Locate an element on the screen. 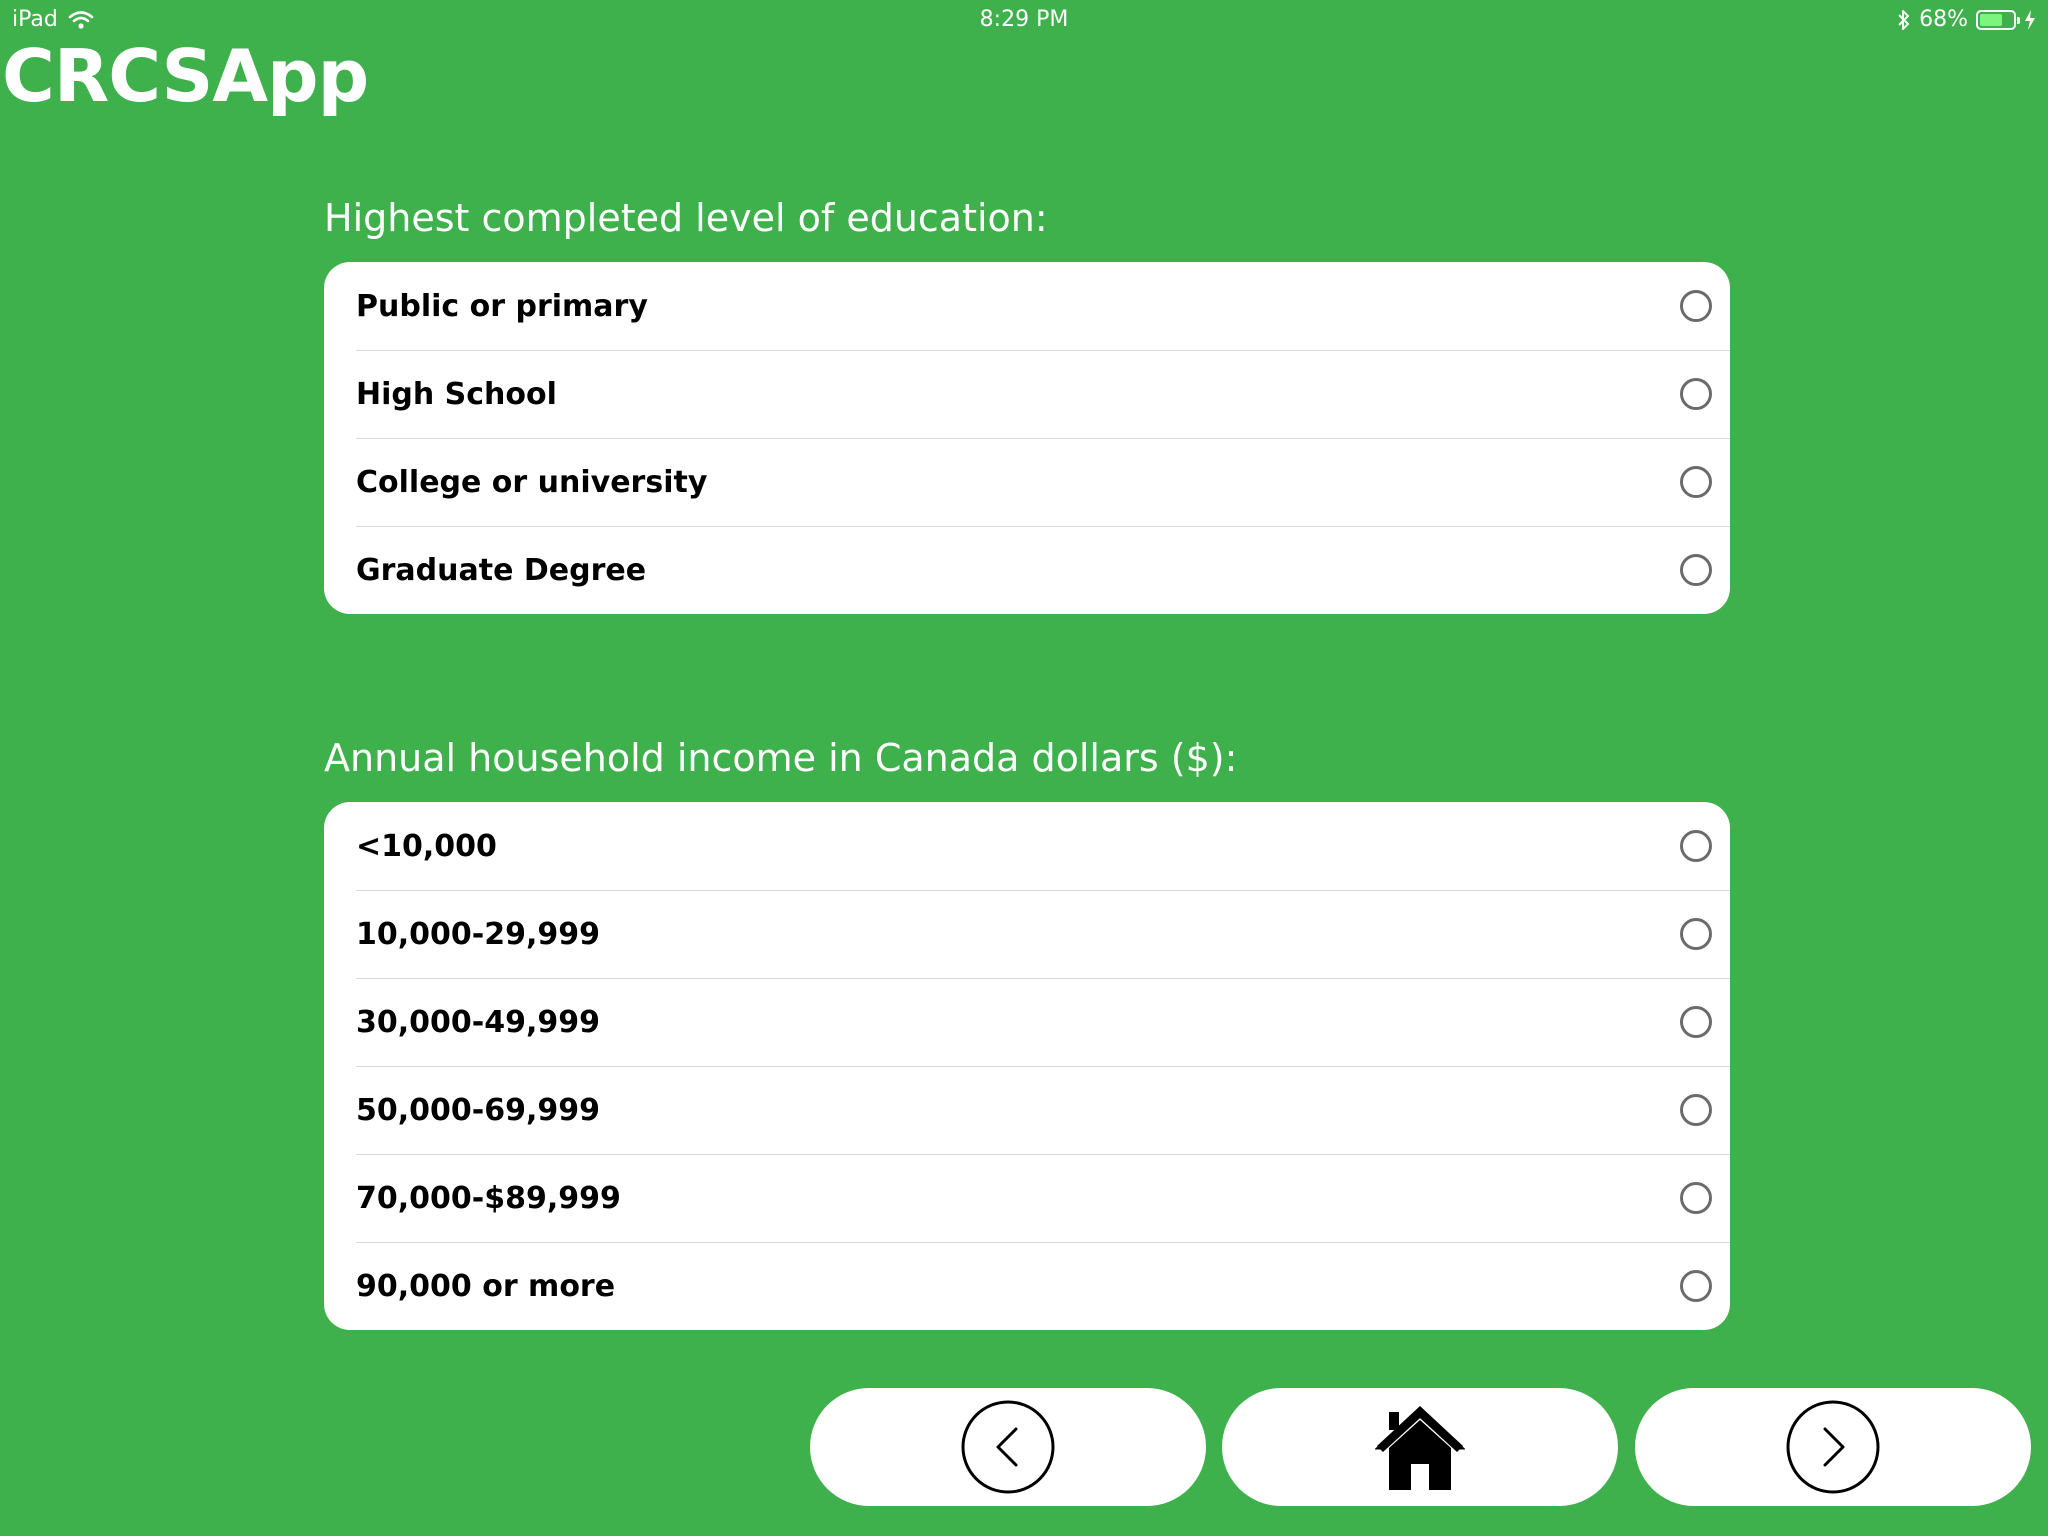 This screenshot has width=2048, height=1536. option-label: 70,000-$89,999 is located at coordinates (488, 1198).